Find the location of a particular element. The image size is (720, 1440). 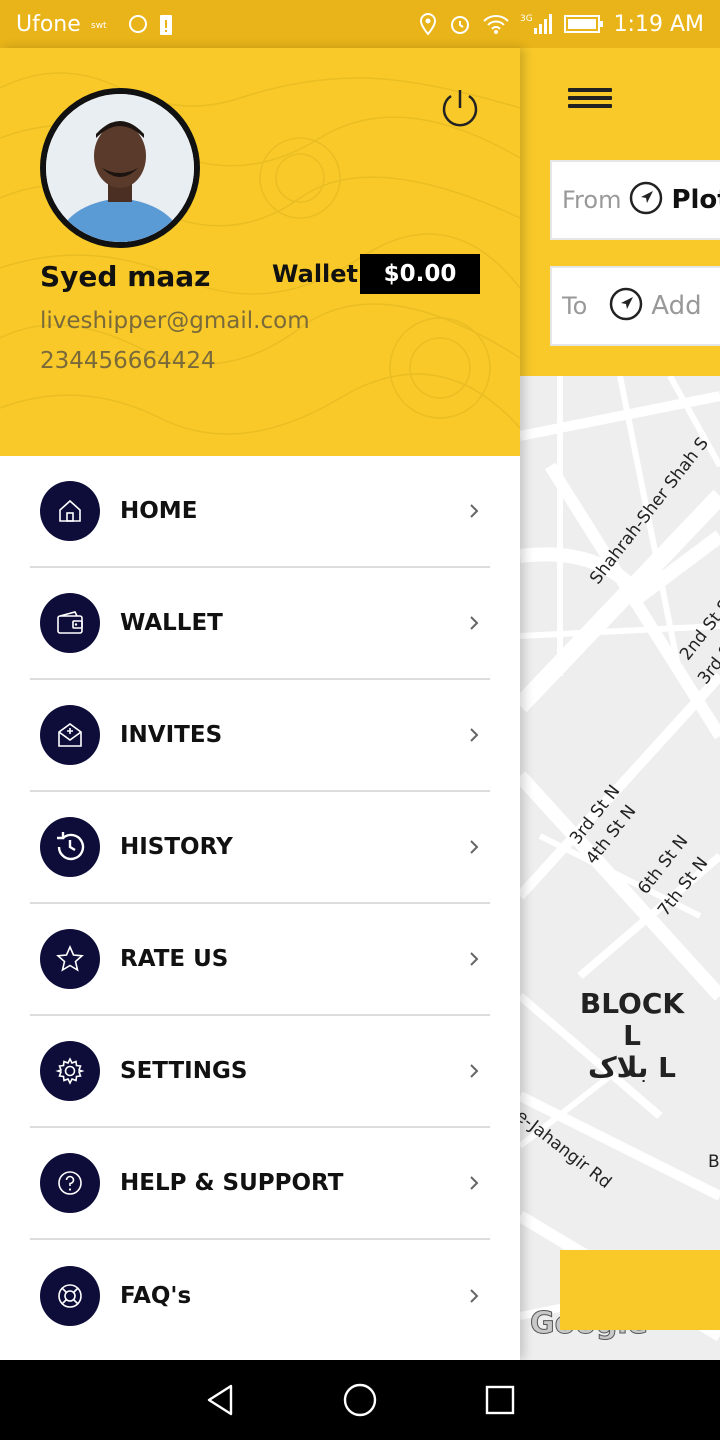

map-edge-label: B is located at coordinates (714, 1162).